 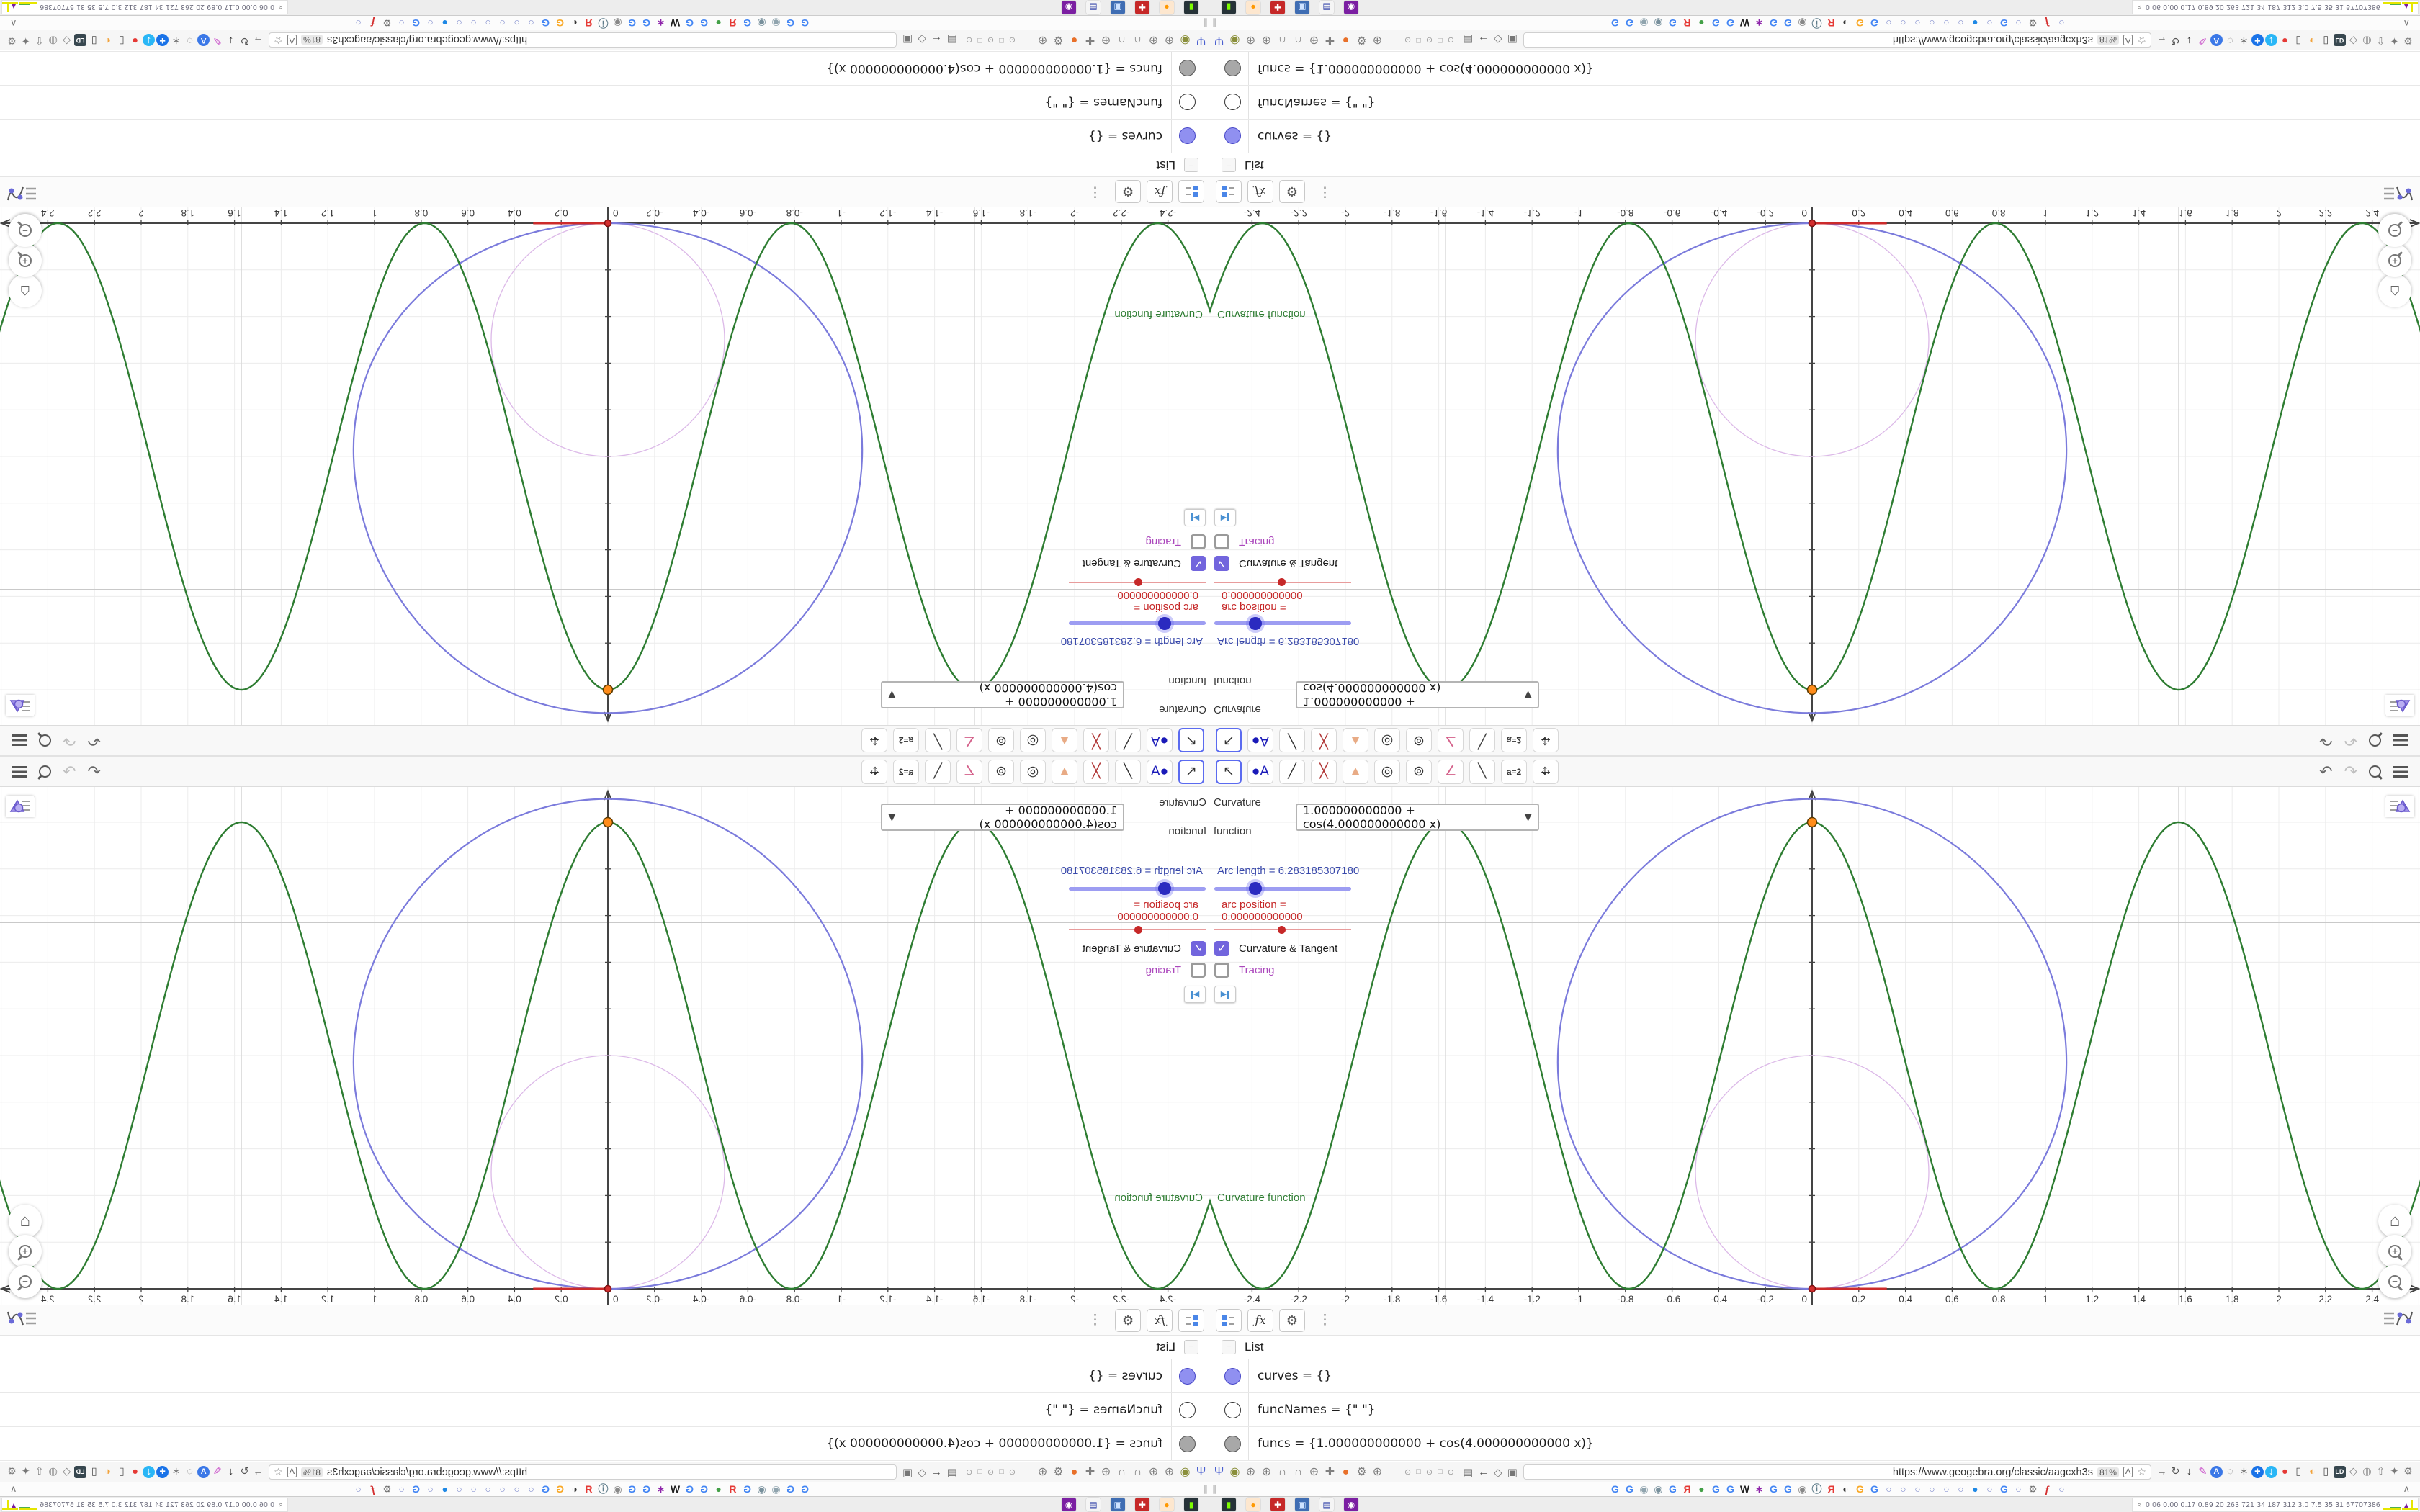 I want to click on tool-button: ⊚, so click(x=1001, y=771).